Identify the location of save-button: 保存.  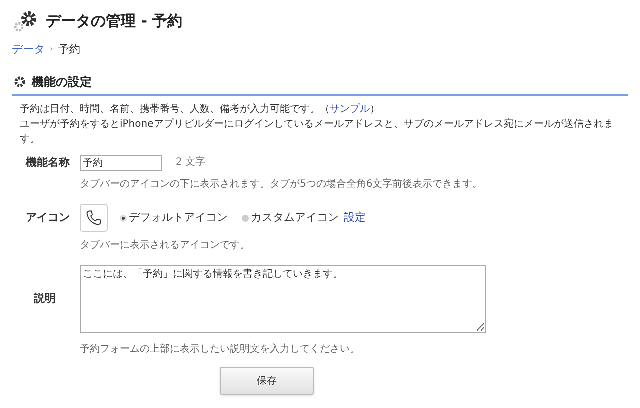
(267, 381).